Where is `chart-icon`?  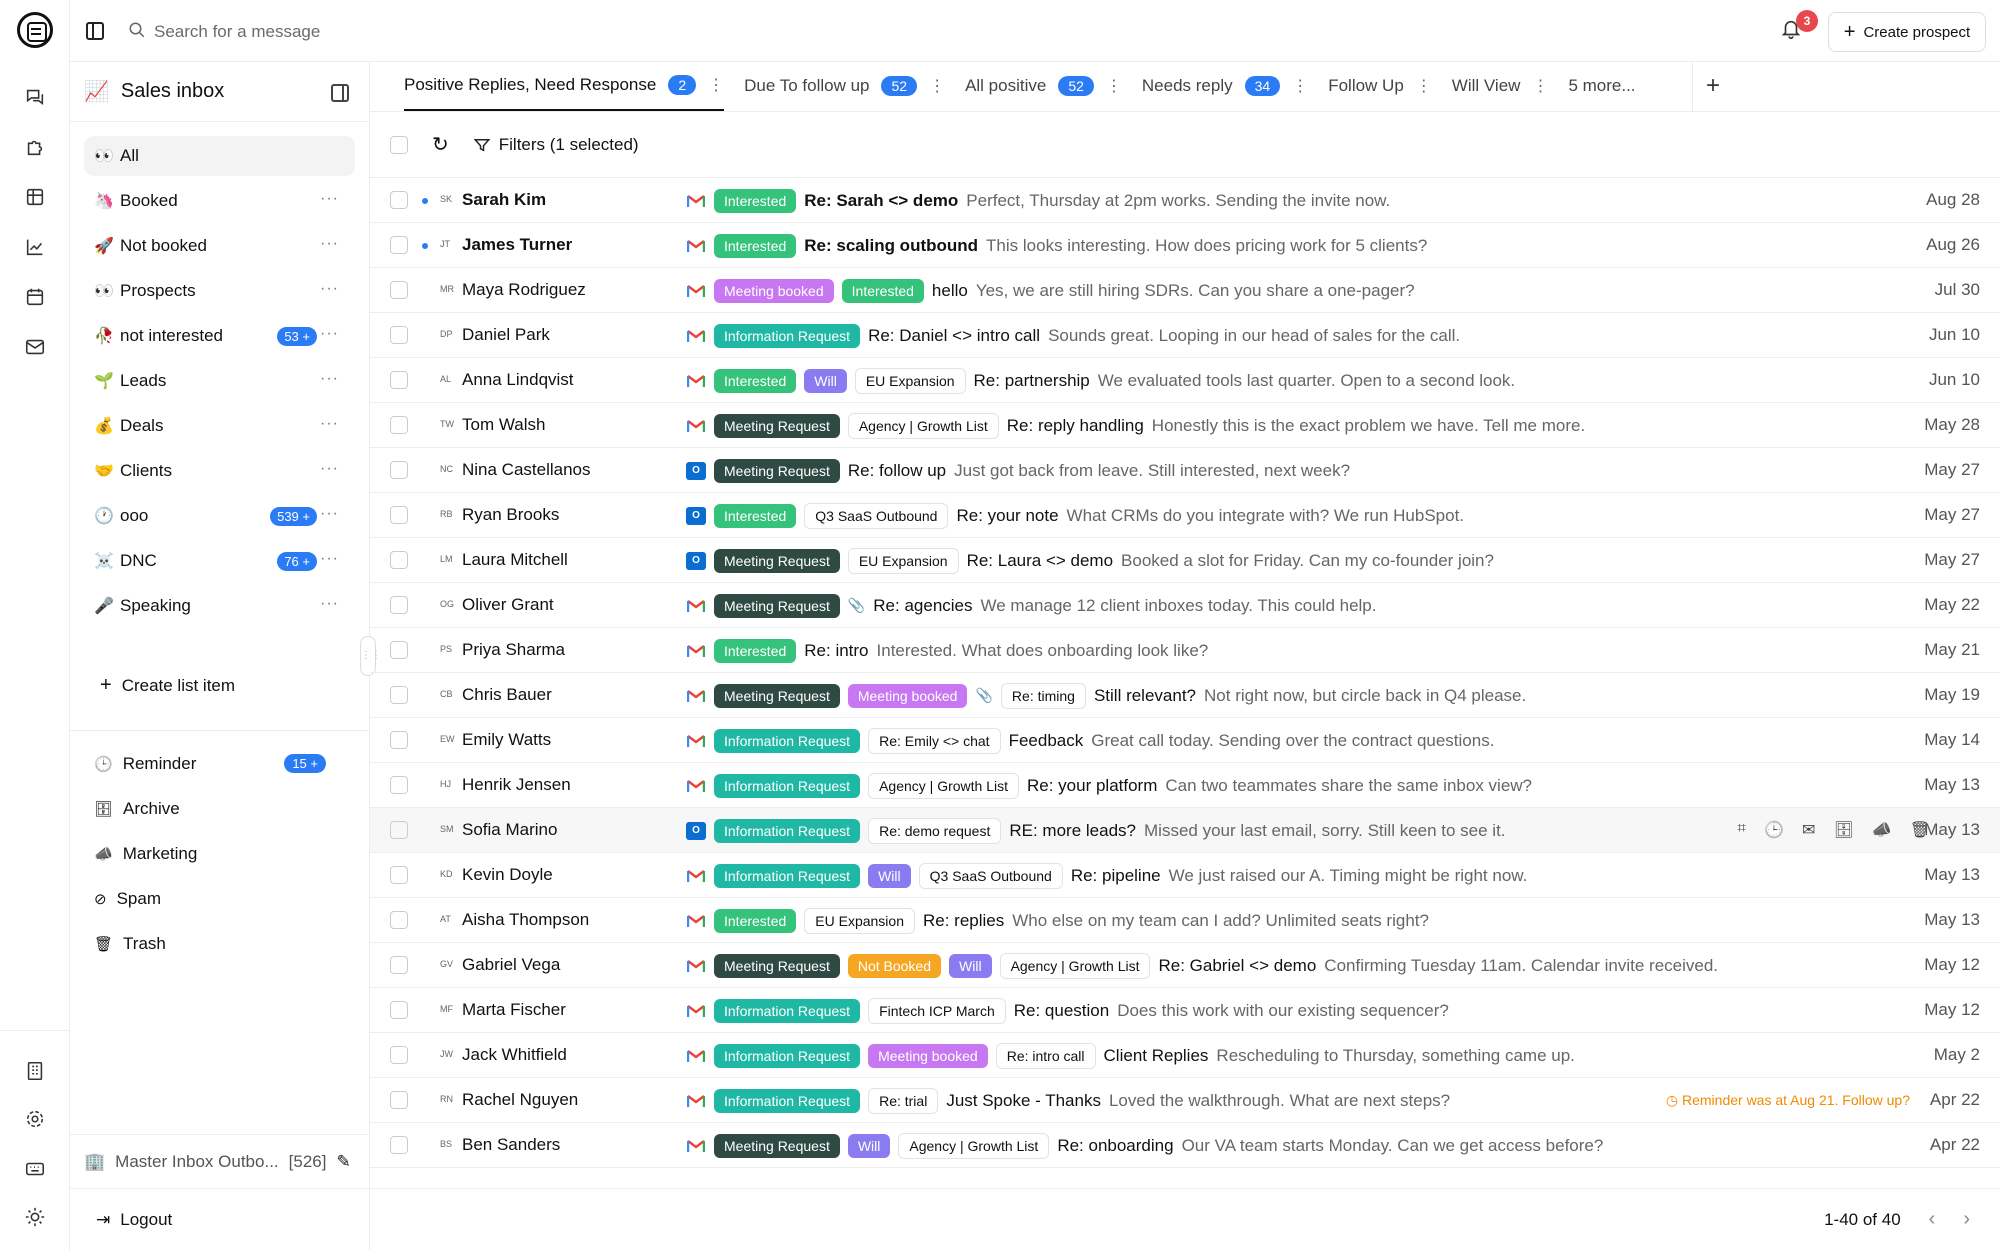
chart-icon is located at coordinates (35, 247).